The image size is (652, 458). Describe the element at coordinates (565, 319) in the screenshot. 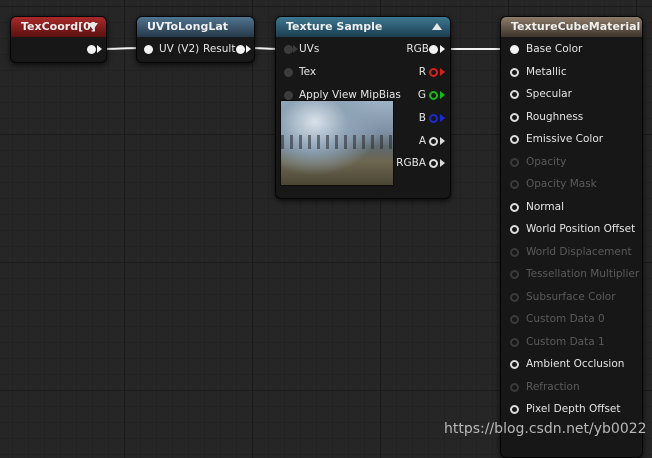

I see `material-input-label: Custom Data 0` at that location.